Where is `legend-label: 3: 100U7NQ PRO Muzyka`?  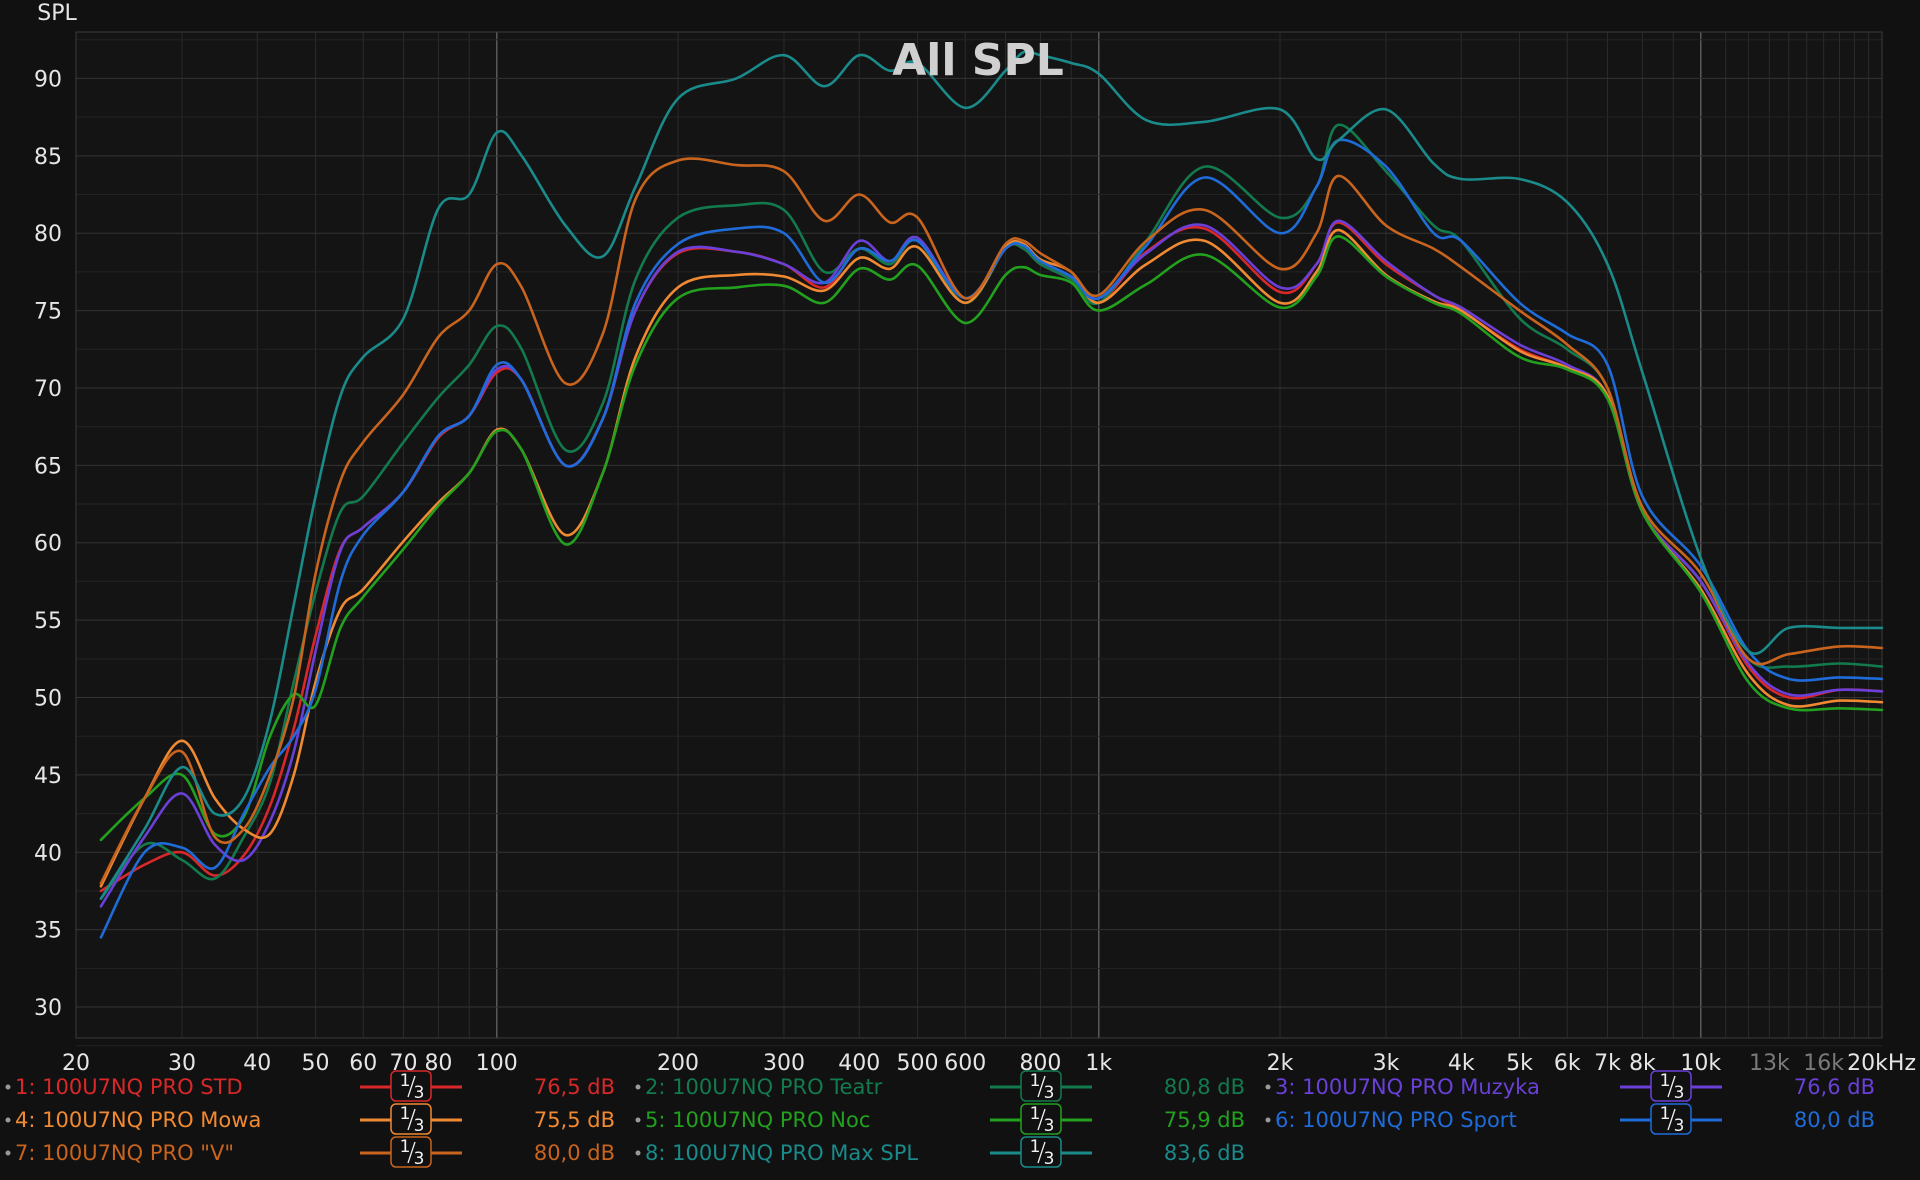
legend-label: 3: 100U7NQ PRO Muzyka is located at coordinates (1407, 1087).